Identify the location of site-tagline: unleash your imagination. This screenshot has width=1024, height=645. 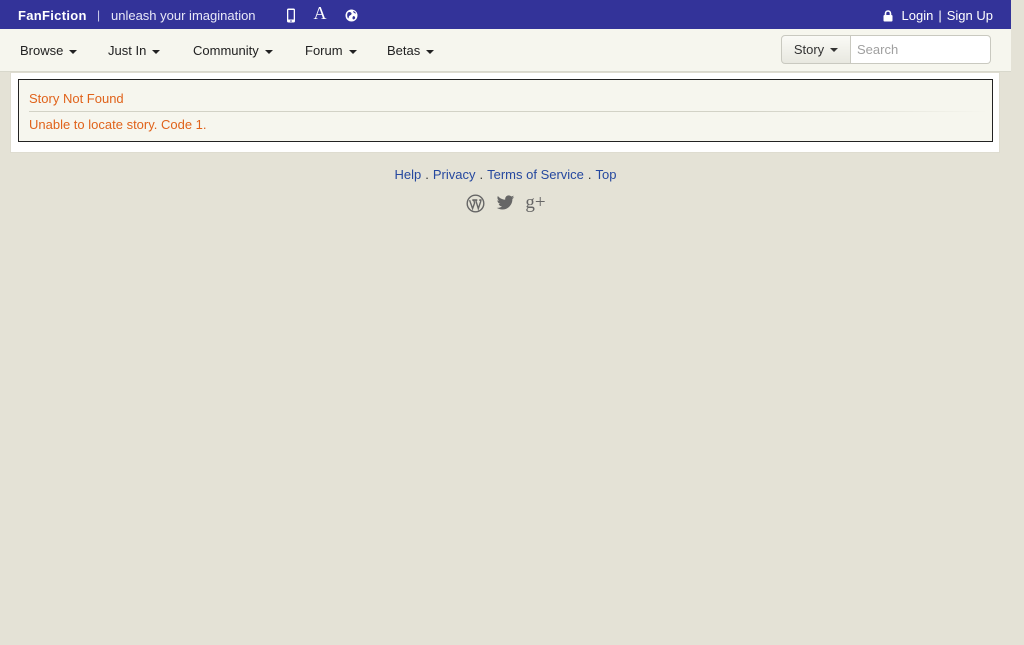
(183, 15).